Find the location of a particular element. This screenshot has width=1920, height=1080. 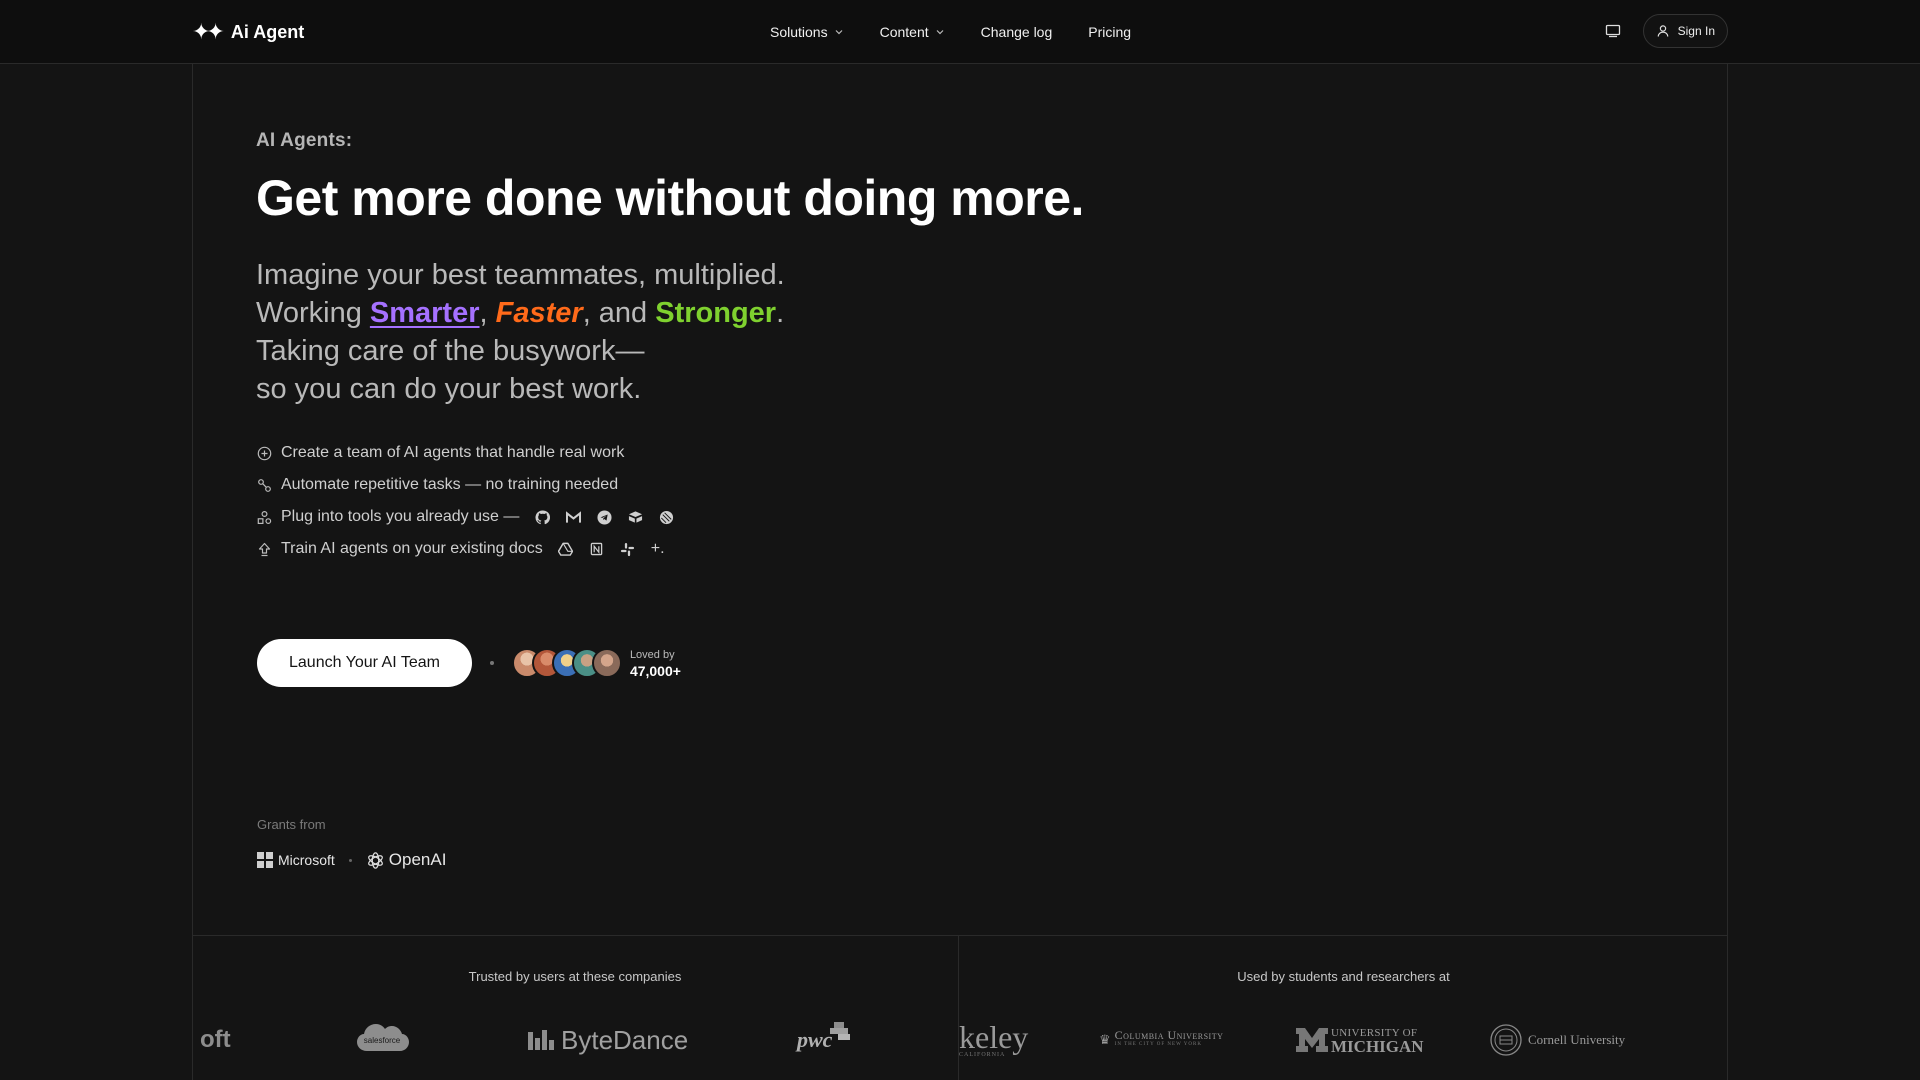

menu-solutions-label: Solutions is located at coordinates (799, 32).